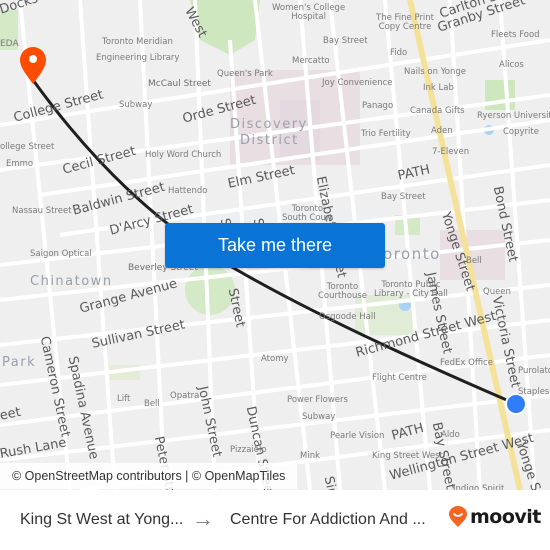 This screenshot has height=550, width=550. What do you see at coordinates (437, 111) in the screenshot?
I see `poi-label: Canada Gifts` at bounding box center [437, 111].